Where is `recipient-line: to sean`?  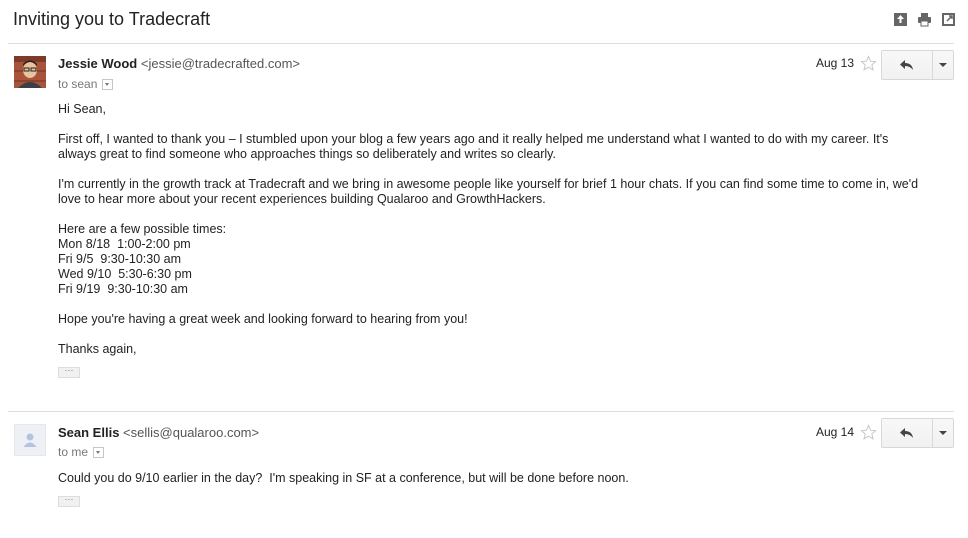 recipient-line: to sean is located at coordinates (86, 84).